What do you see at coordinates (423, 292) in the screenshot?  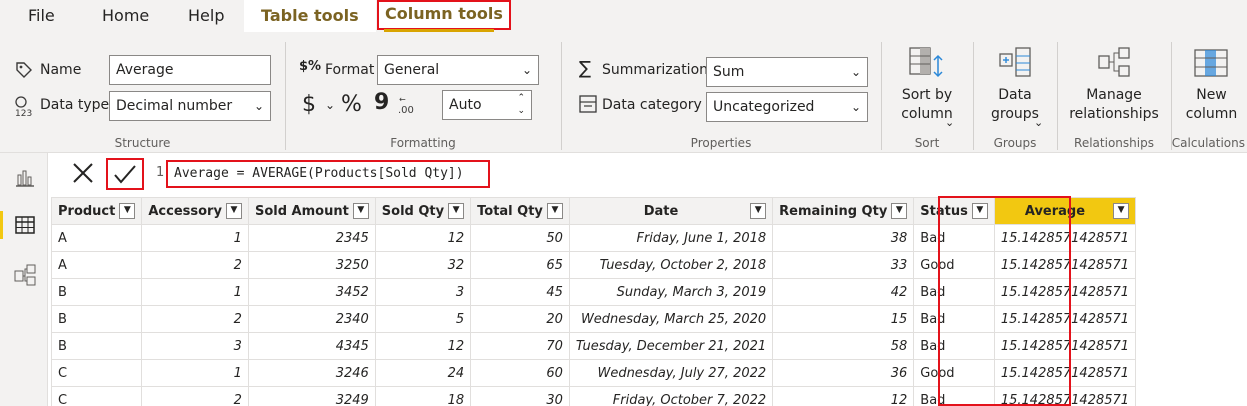 I see `cell-sold-qty: 3` at bounding box center [423, 292].